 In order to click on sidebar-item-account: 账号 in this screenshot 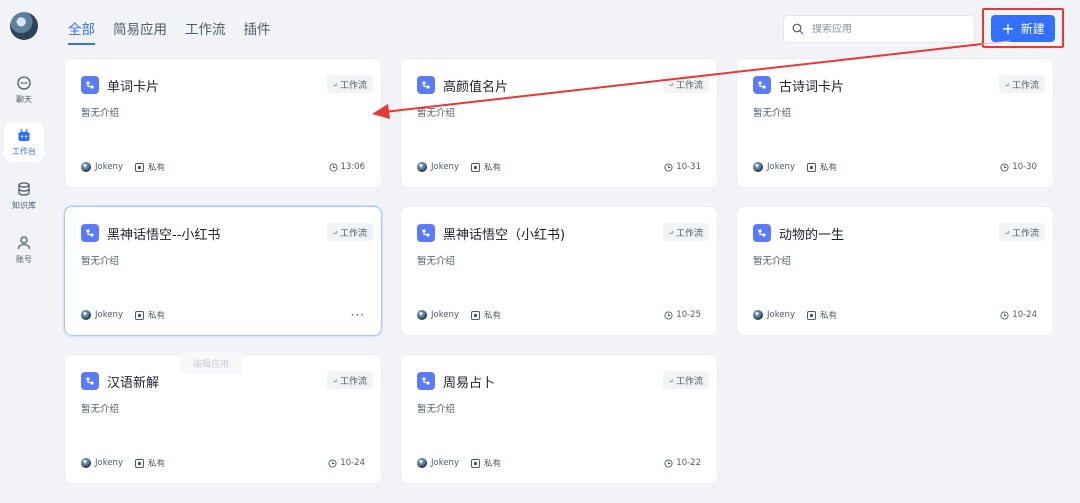, I will do `click(24, 250)`.